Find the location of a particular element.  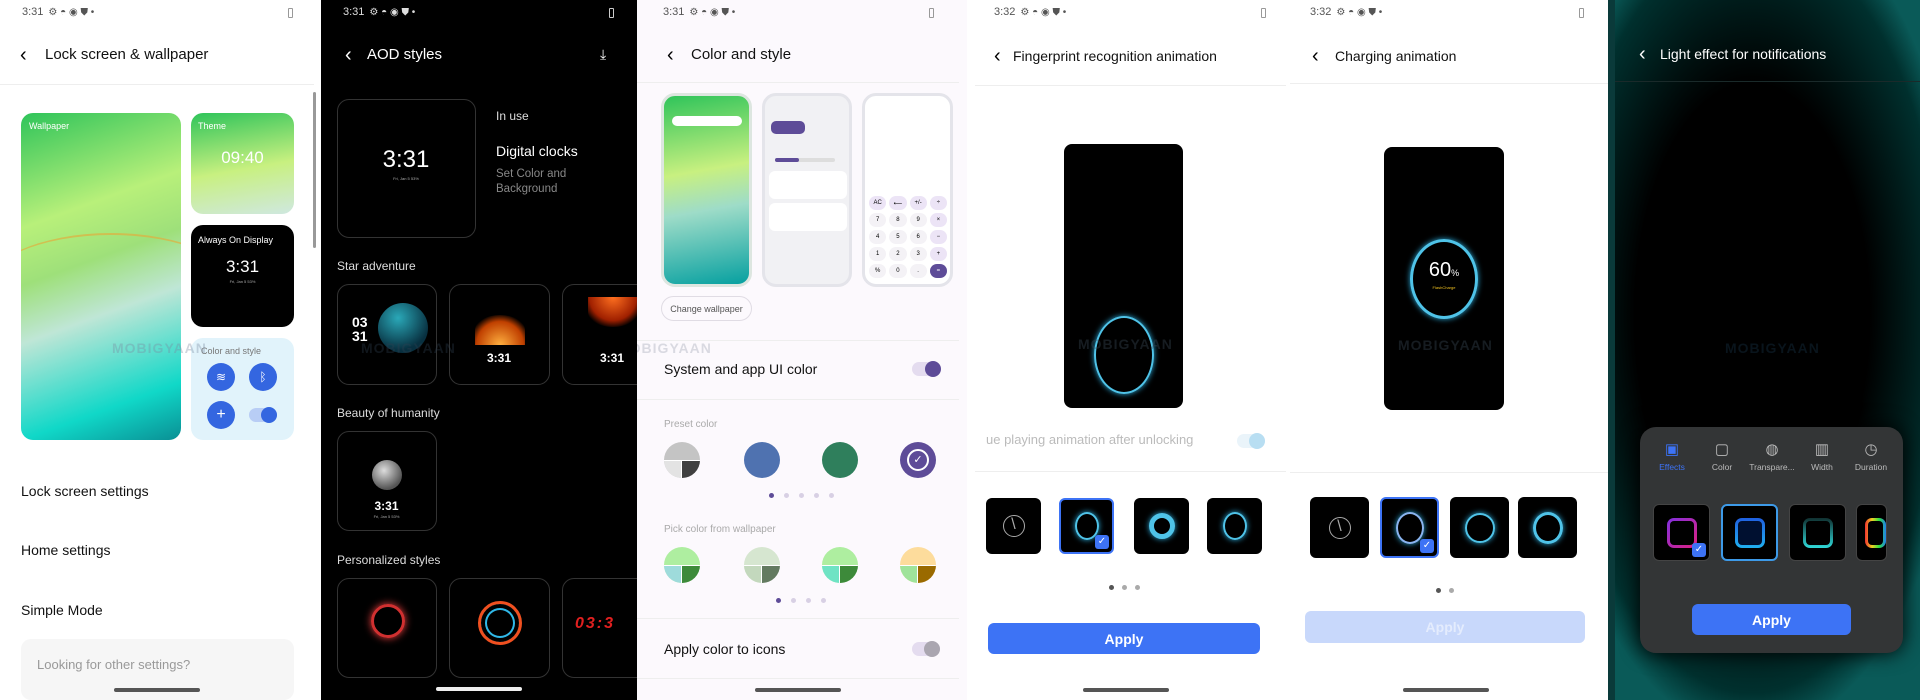

style-name: Digital clocks is located at coordinates (537, 151).